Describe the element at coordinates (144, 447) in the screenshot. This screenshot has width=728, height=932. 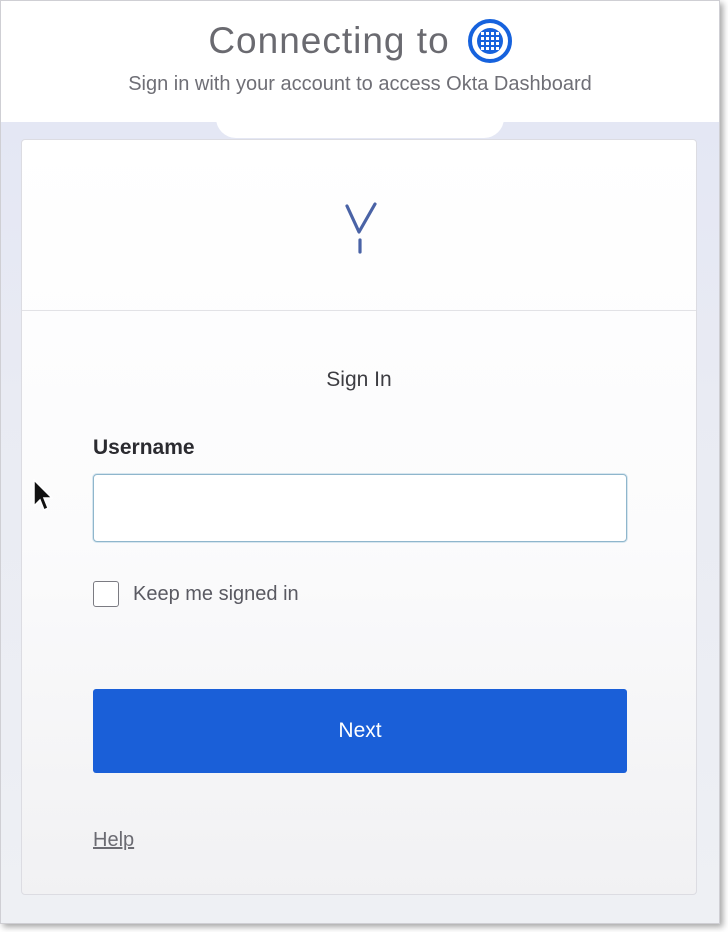
I see `username-label: Username` at that location.